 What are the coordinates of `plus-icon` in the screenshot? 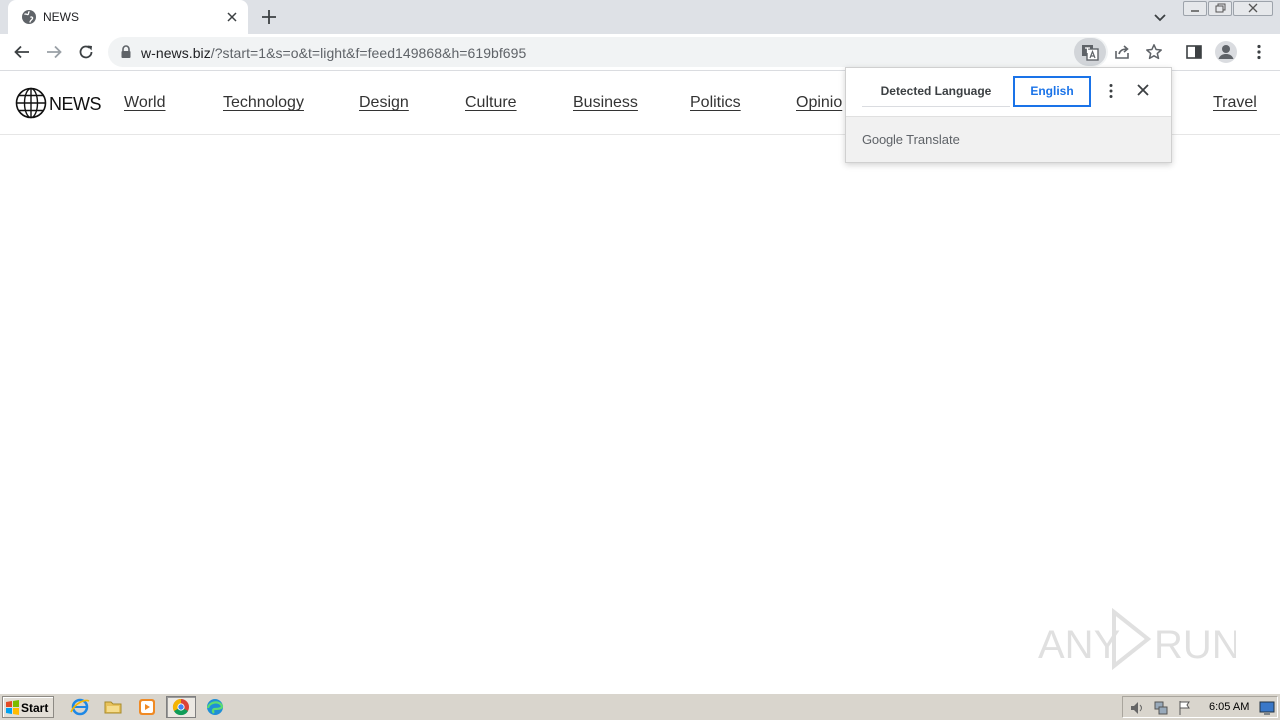 It's located at (269, 17).